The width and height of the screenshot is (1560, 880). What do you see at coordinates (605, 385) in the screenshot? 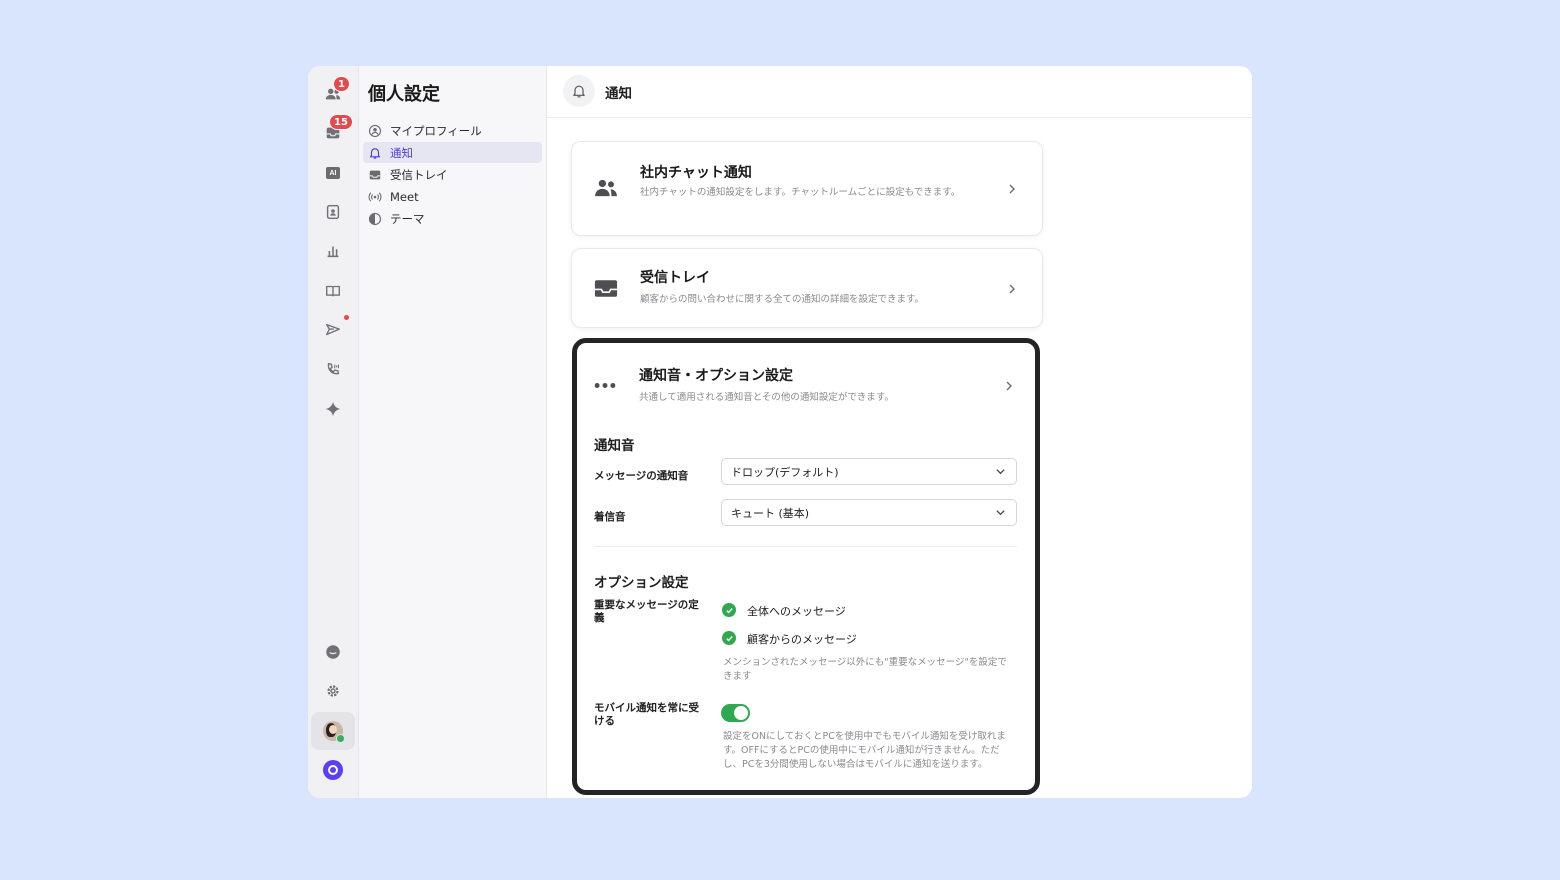
I see `more-icon` at bounding box center [605, 385].